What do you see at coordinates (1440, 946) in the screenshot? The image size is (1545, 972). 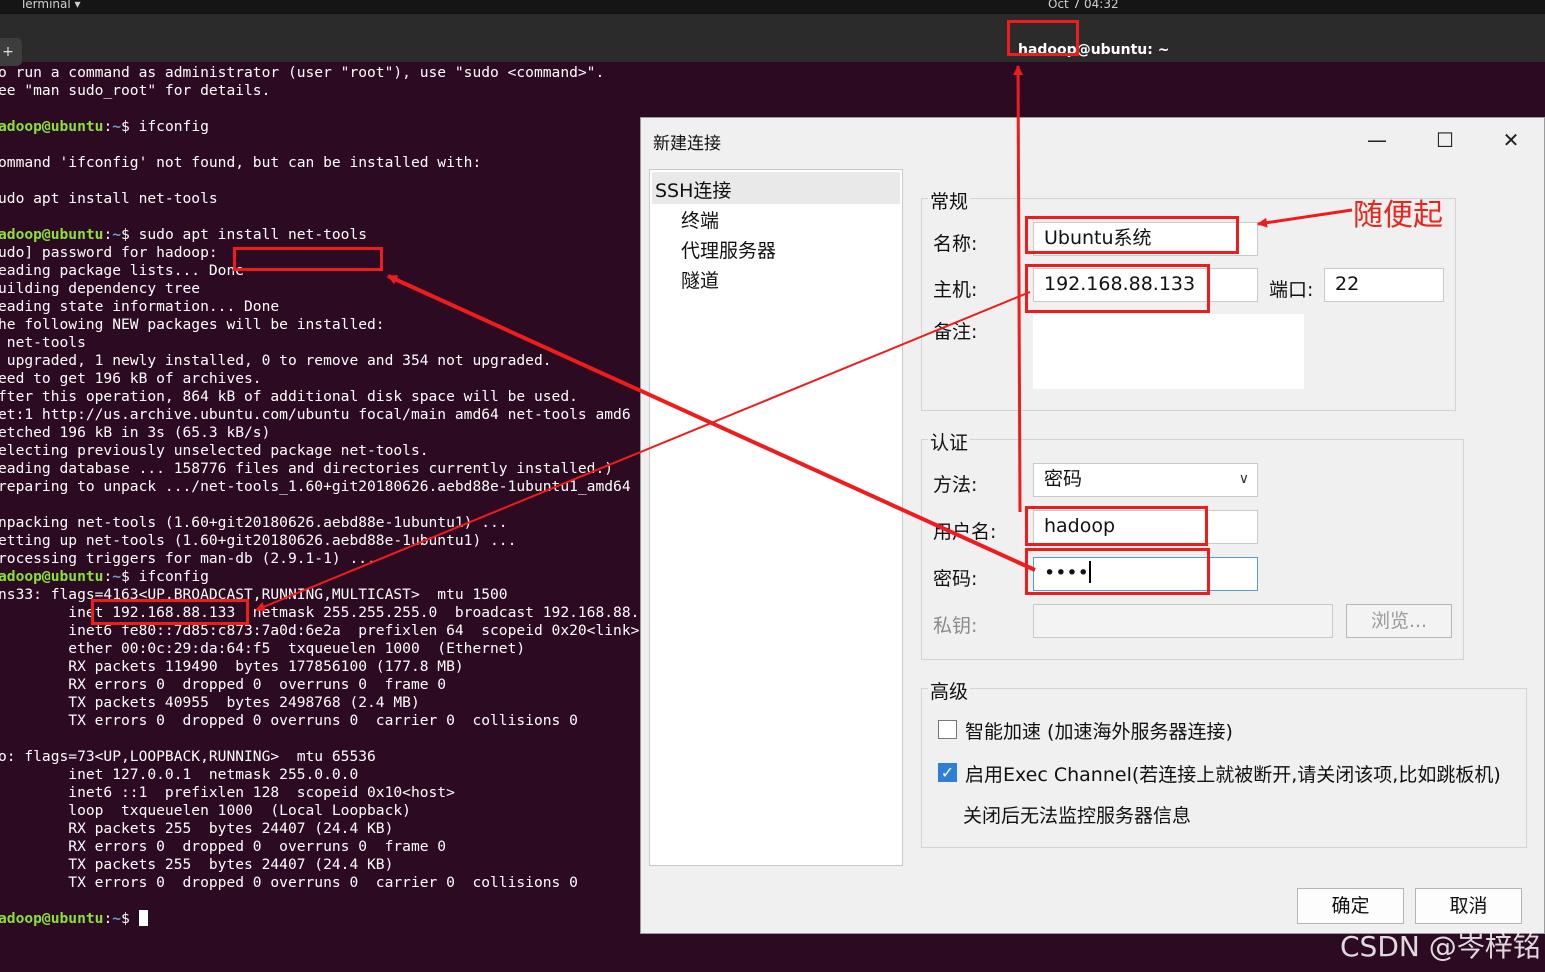 I see `watermark: CSDN @岑梓铭` at bounding box center [1440, 946].